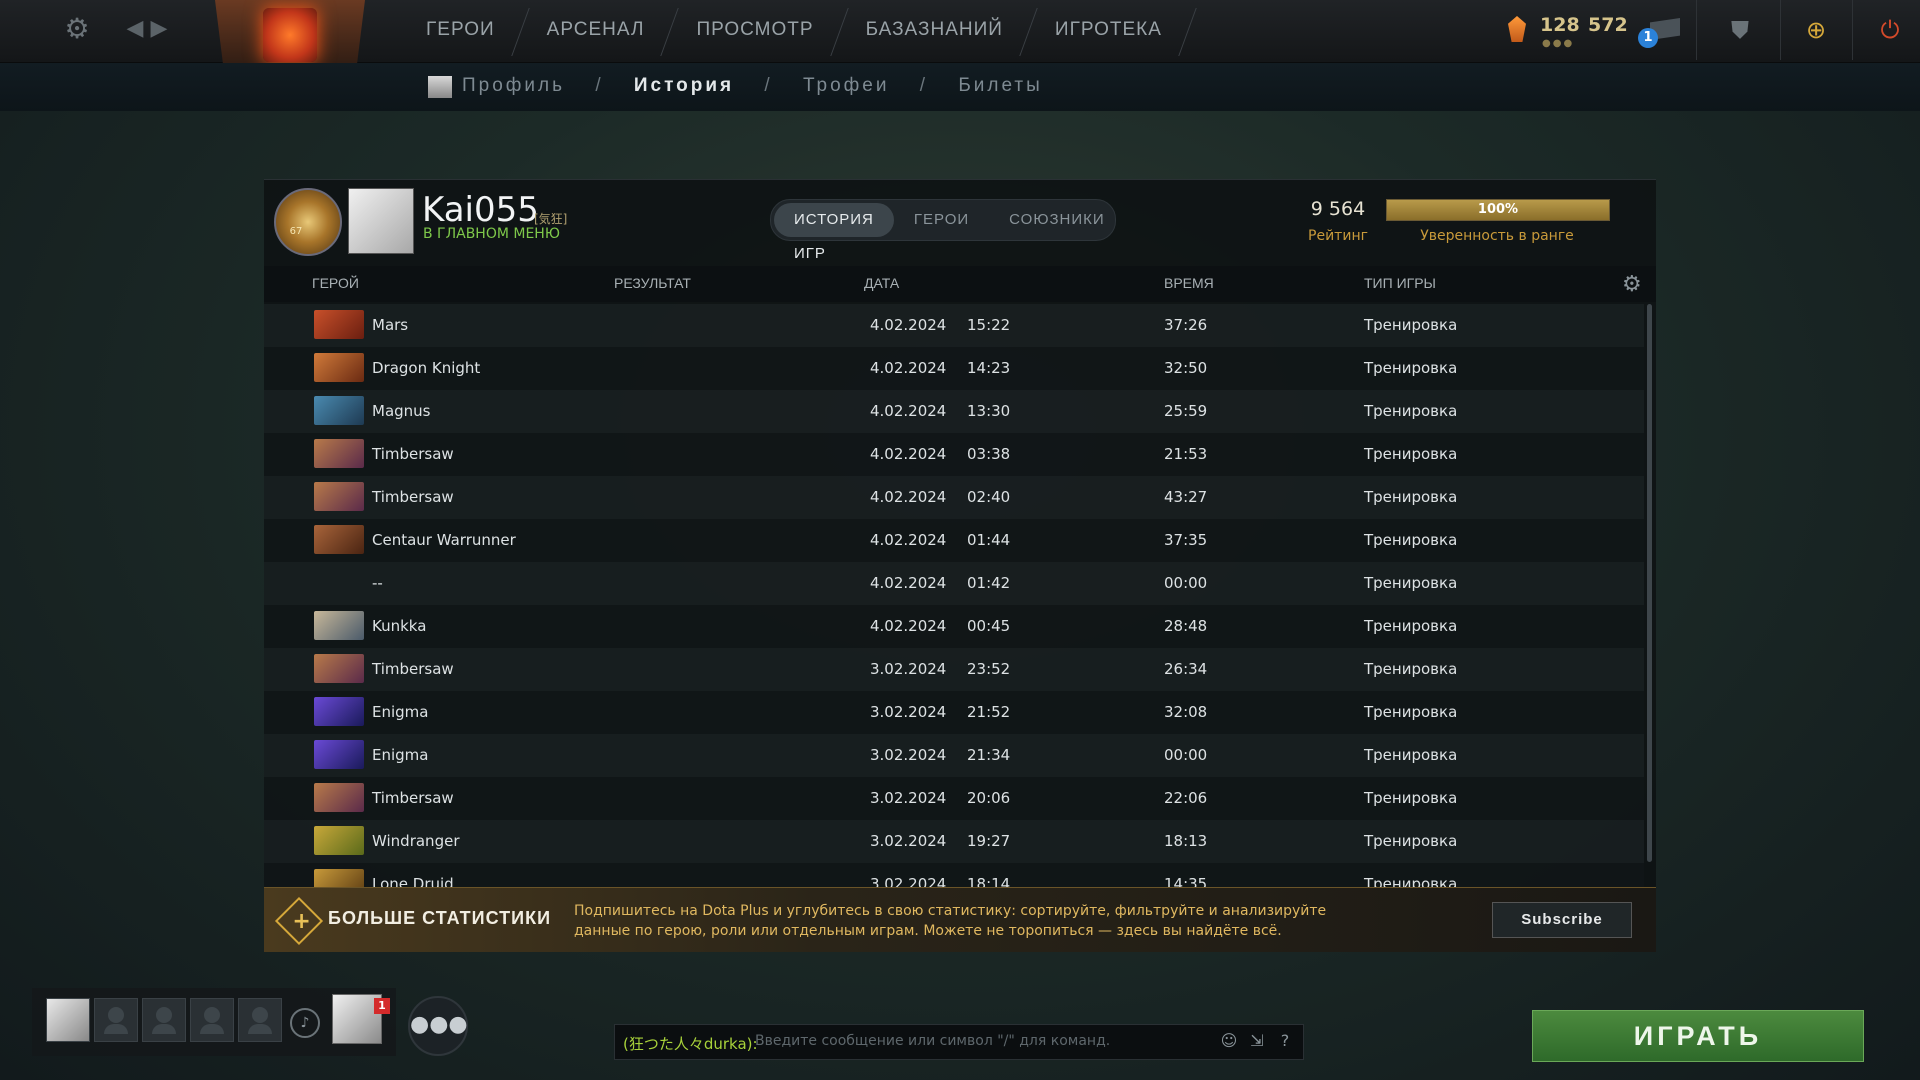 The height and width of the screenshot is (1080, 1920). I want to click on col-game-type: Тип игры, so click(1400, 283).